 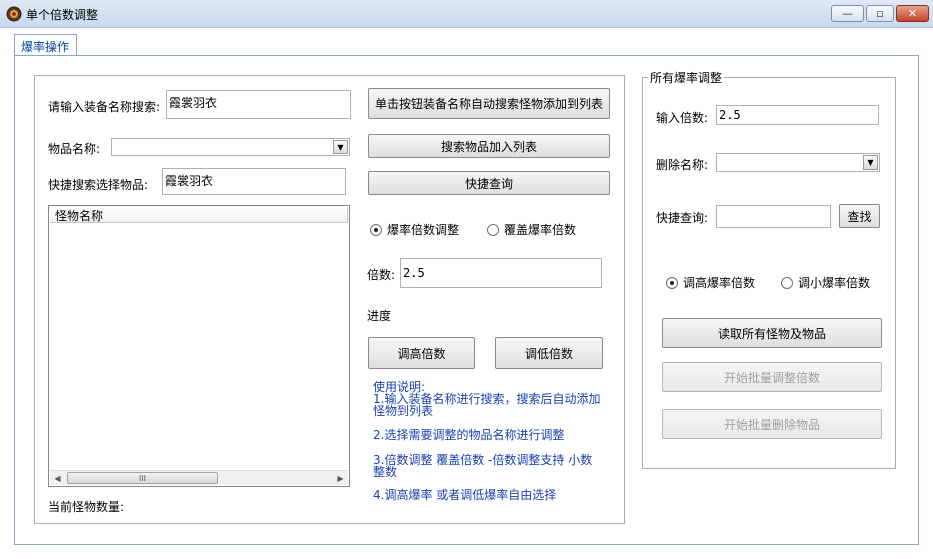 I want to click on lower-multiplier-button: 调低倍数, so click(x=549, y=353).